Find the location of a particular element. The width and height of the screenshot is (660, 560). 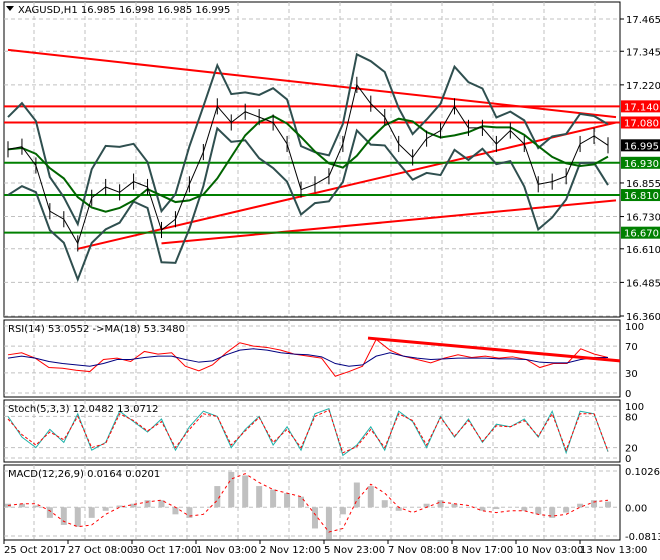

resistance-label: 17.140 is located at coordinates (641, 107).